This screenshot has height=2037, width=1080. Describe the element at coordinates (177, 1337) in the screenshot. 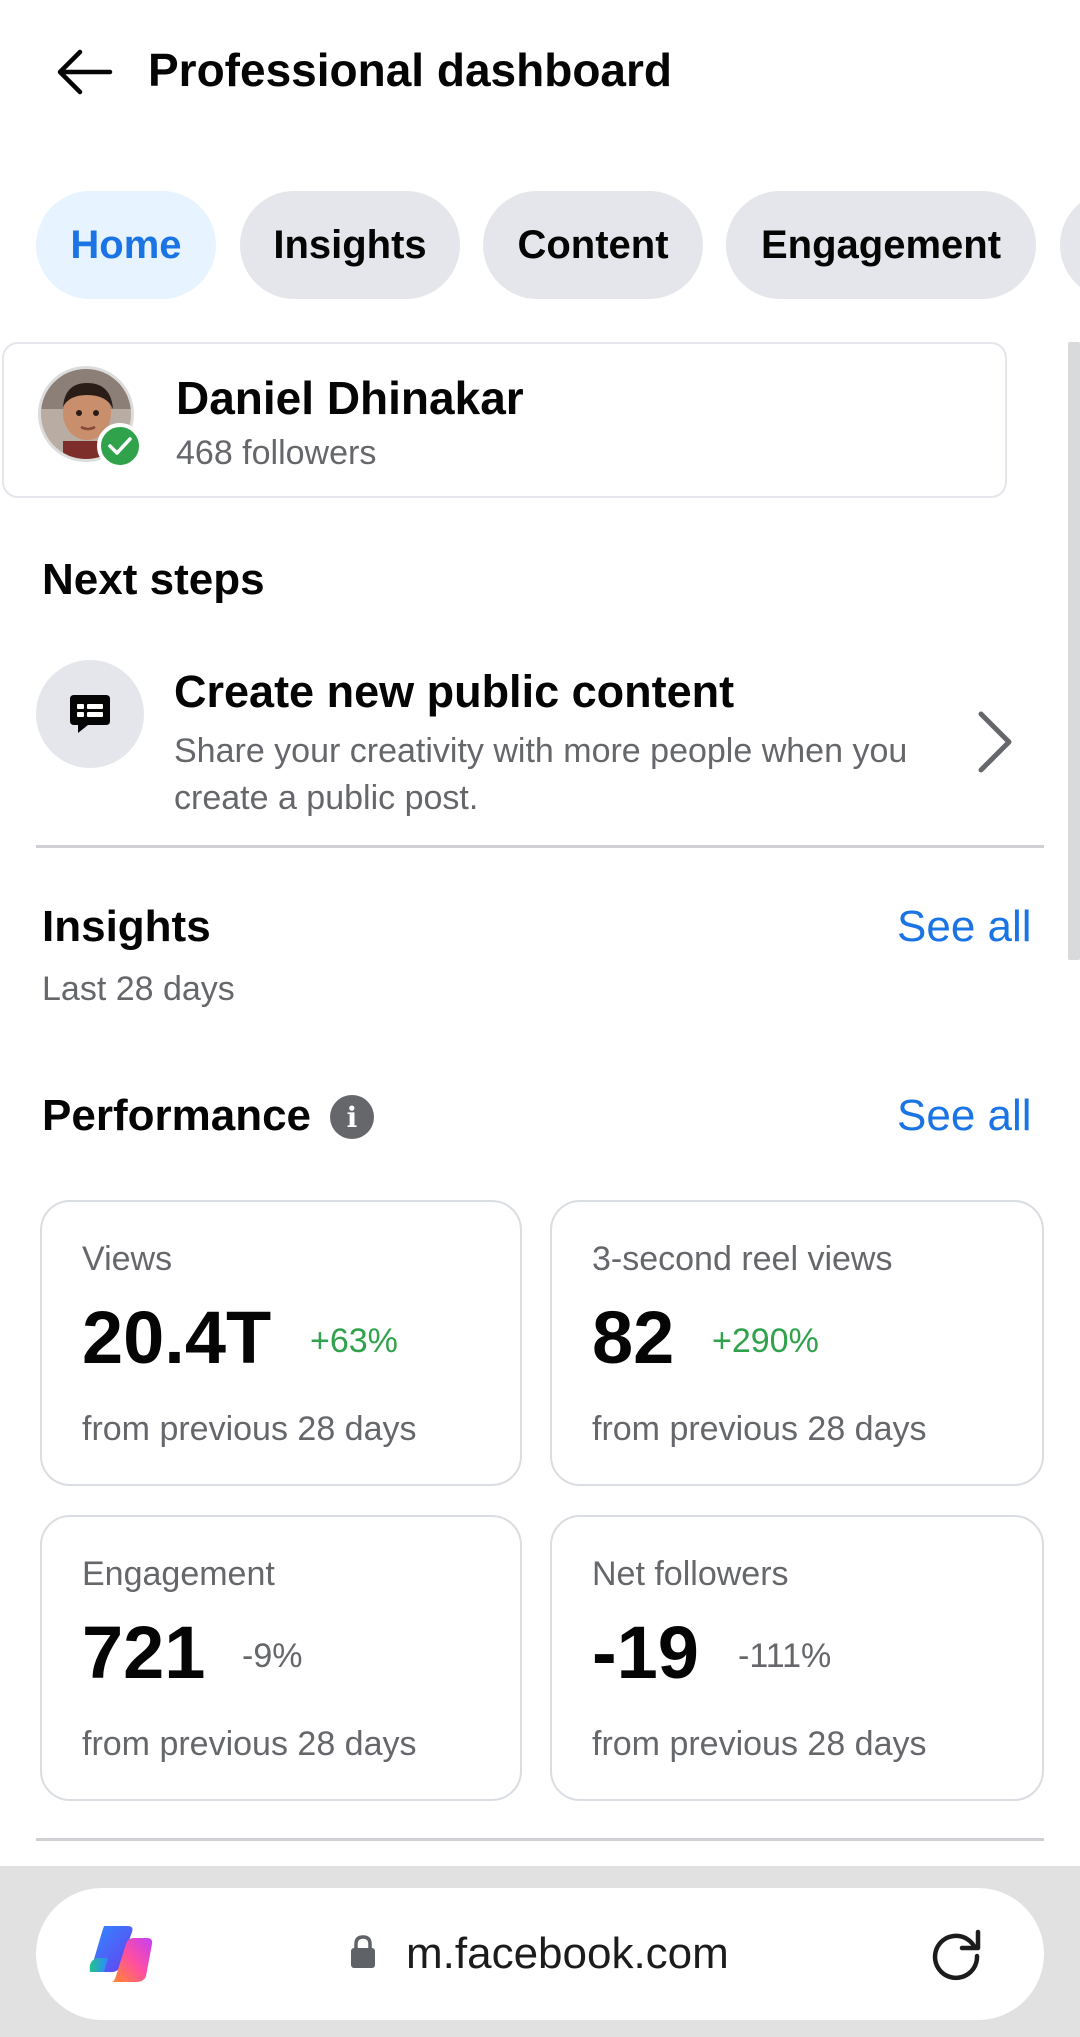

I see `metric-value: 20.4T` at that location.